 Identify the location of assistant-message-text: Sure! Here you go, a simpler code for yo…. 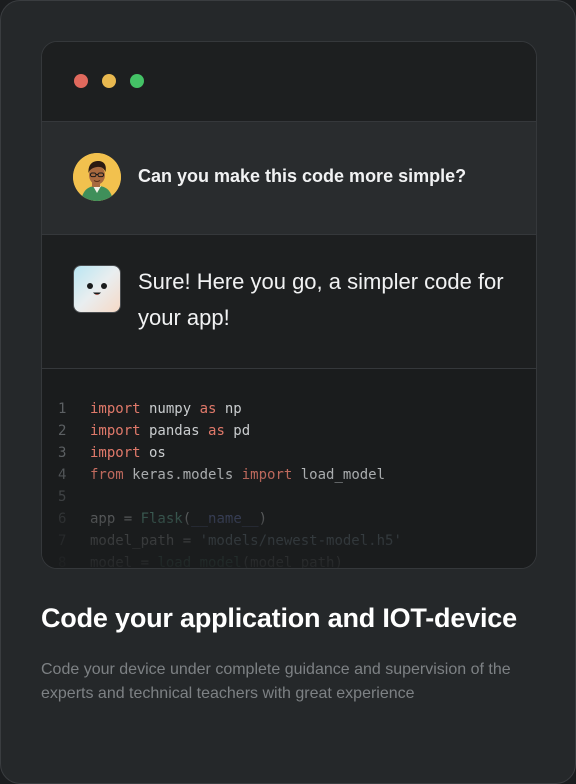
(321, 299).